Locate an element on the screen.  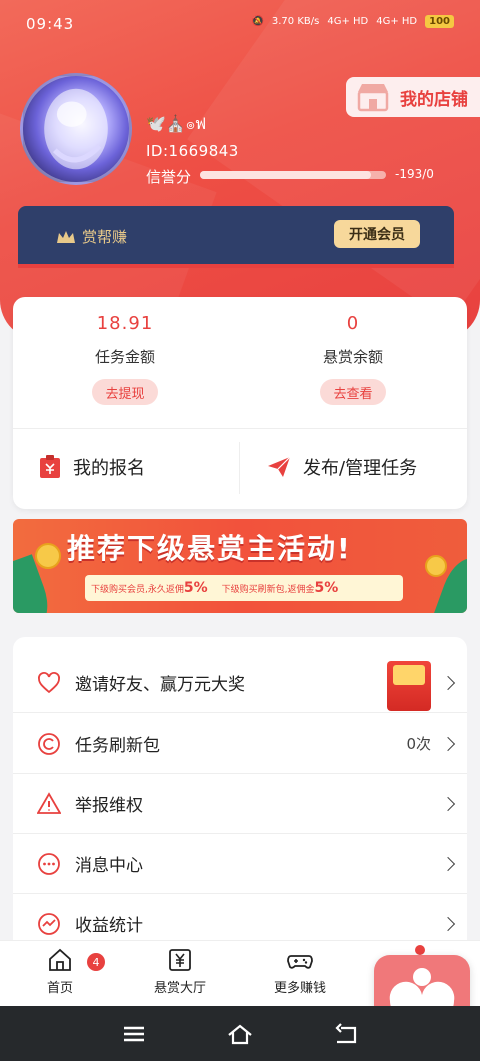
battery-icon: 100 is located at coordinates (439, 21).